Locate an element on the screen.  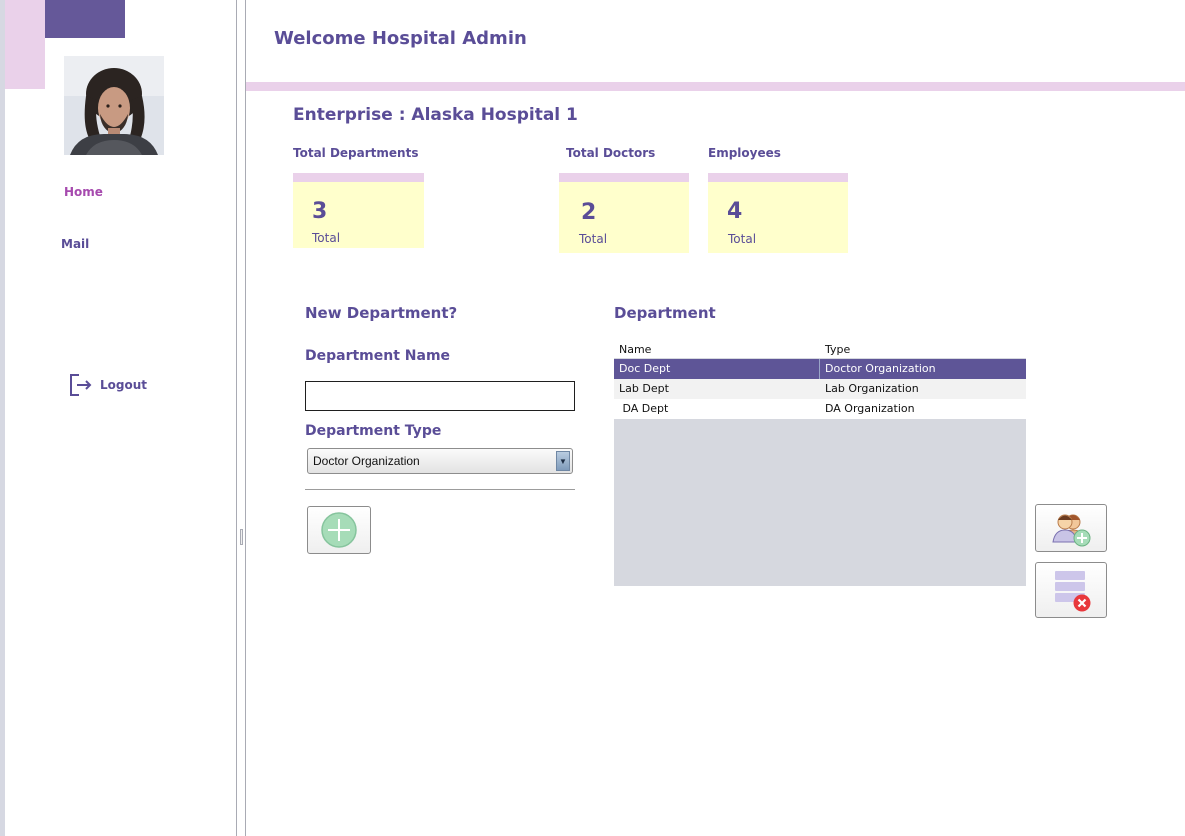
department-type-value: Doctor Organization is located at coordinates (366, 461).